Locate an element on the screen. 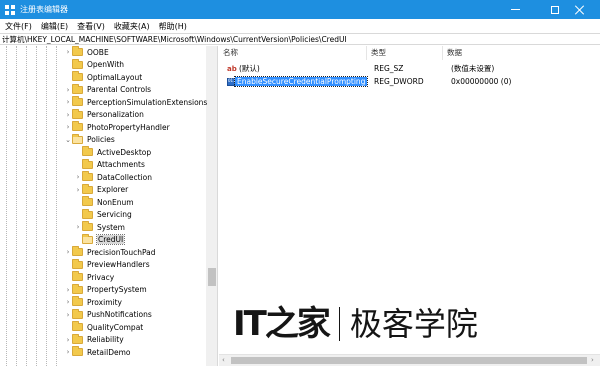 Image resolution: width=600 pixels, height=366 pixels. tree-item: OpenWith is located at coordinates (94, 65).